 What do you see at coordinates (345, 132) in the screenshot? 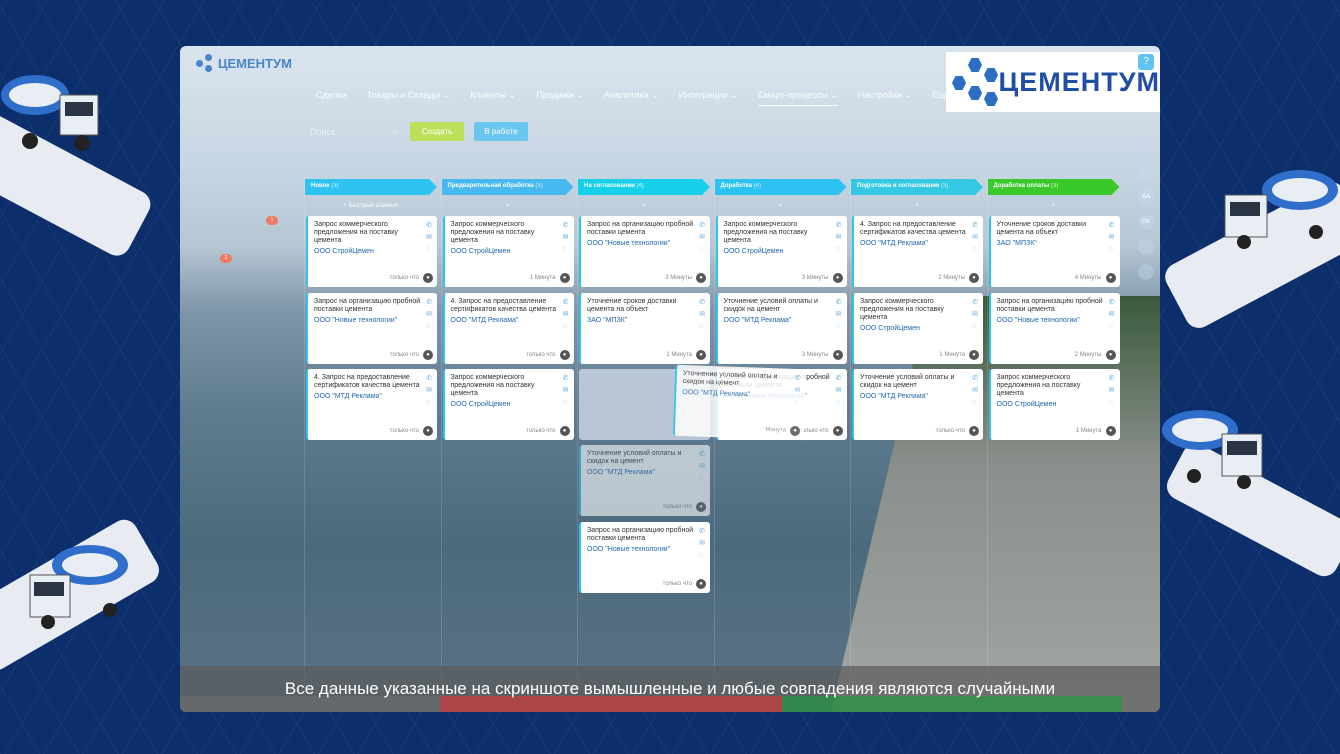
I see `search-input: Поиск` at bounding box center [345, 132].